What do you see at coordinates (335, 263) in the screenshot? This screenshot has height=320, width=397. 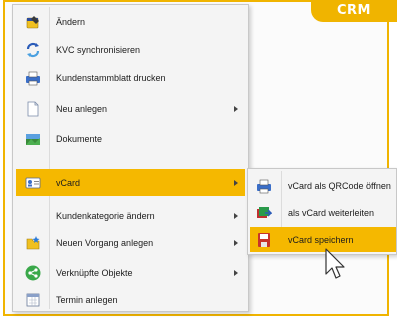 I see `mouse-pointer-icon` at bounding box center [335, 263].